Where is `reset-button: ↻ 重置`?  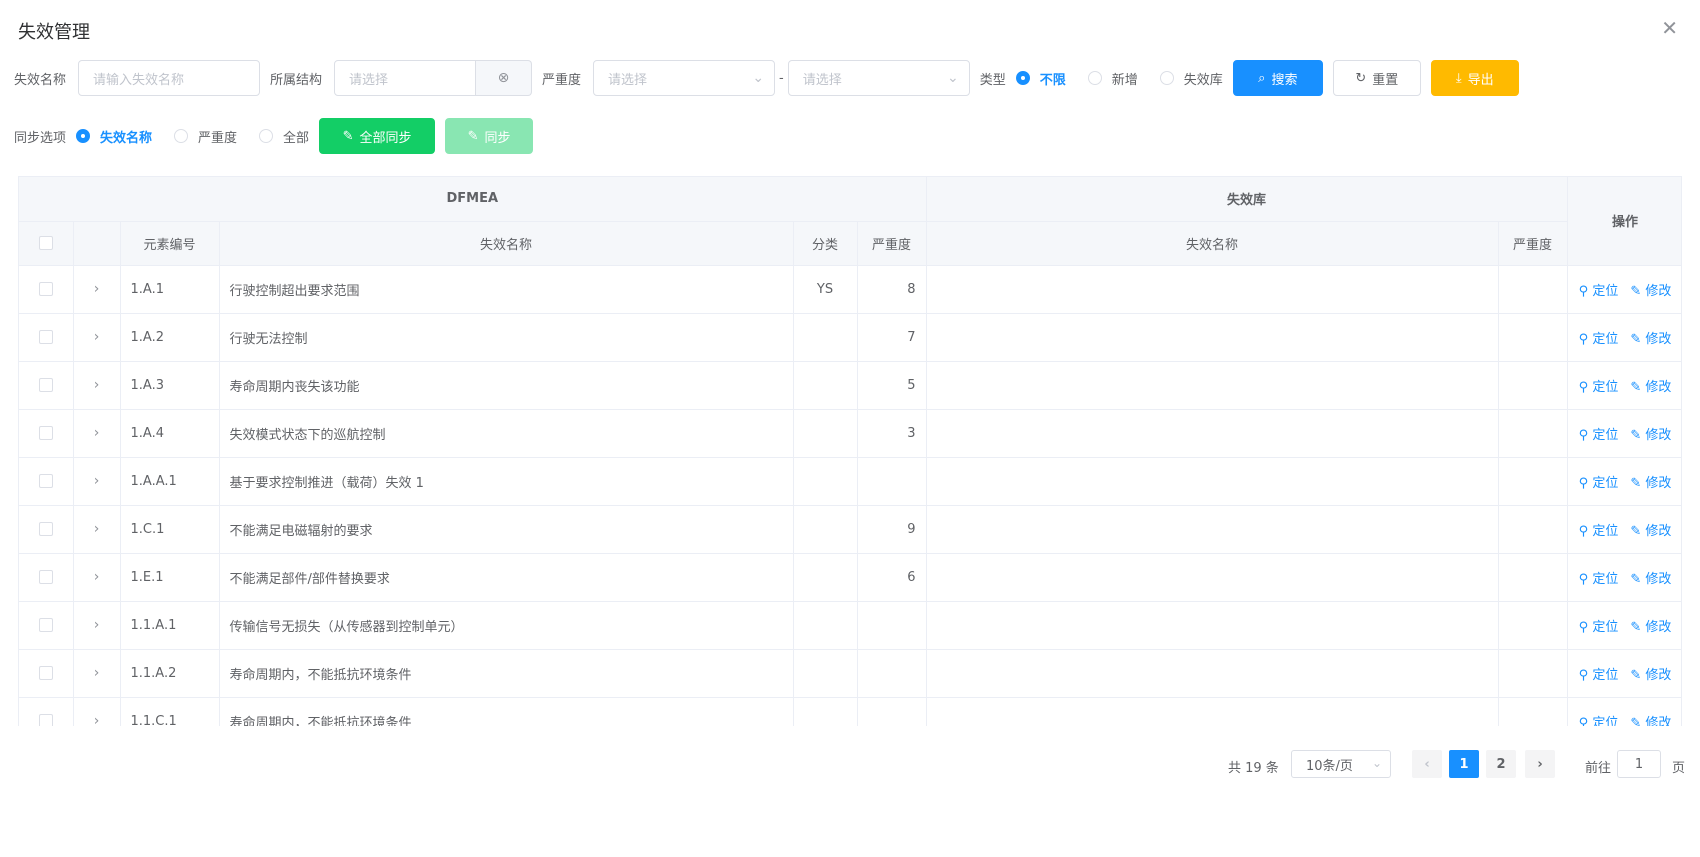 reset-button: ↻ 重置 is located at coordinates (1376, 78).